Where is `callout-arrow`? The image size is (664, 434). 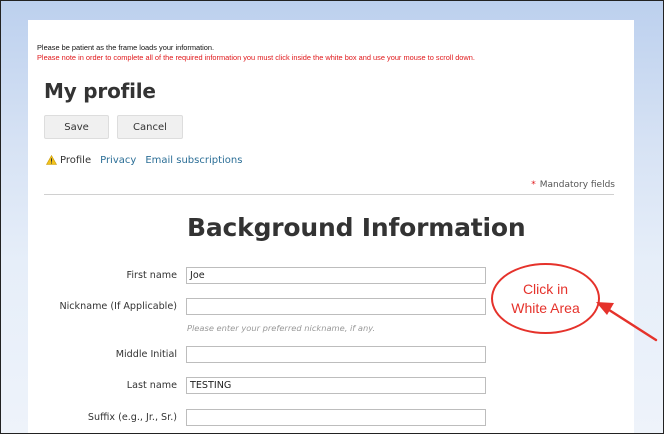 callout-arrow is located at coordinates (627, 322).